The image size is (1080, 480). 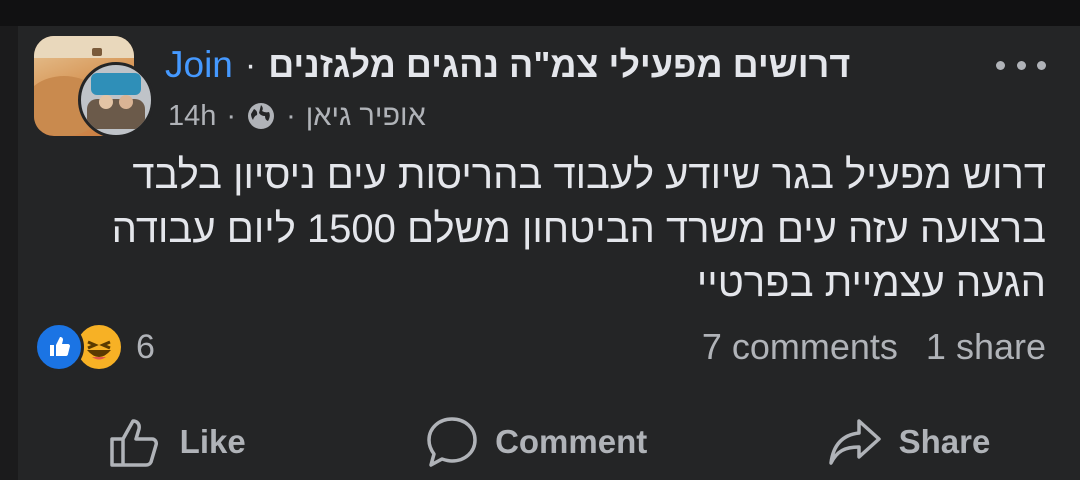 What do you see at coordinates (116, 84) in the screenshot?
I see `avatar-sign` at bounding box center [116, 84].